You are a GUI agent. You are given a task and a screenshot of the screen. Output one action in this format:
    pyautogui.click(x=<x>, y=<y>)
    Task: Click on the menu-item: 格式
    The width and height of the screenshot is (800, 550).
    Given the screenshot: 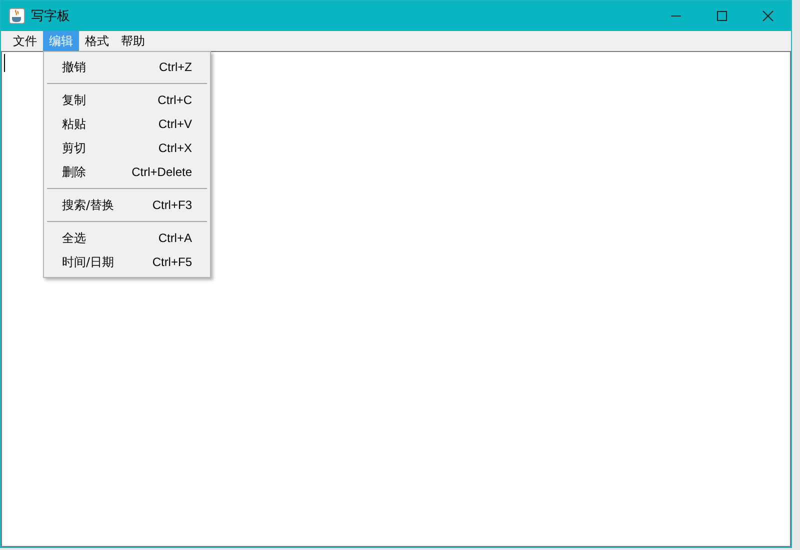 What is the action you would take?
    pyautogui.click(x=97, y=41)
    